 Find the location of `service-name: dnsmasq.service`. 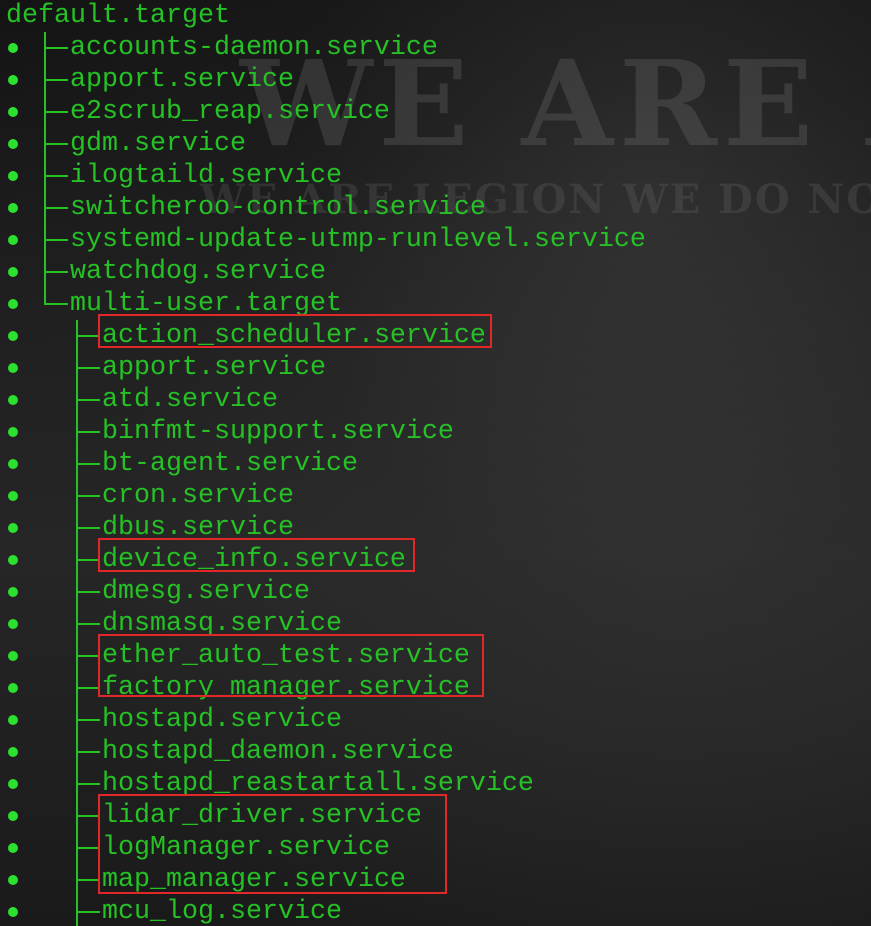

service-name: dnsmasq.service is located at coordinates (222, 624).